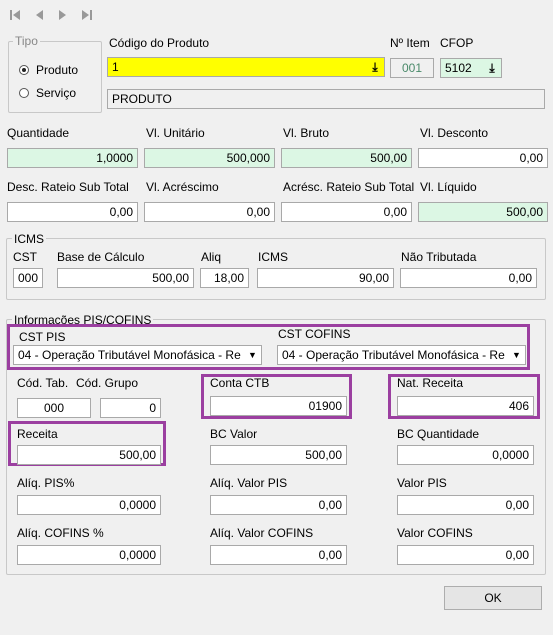 The height and width of the screenshot is (635, 553). What do you see at coordinates (252, 355) in the screenshot?
I see `cst-pis-chevron-down-icon: ▼` at bounding box center [252, 355].